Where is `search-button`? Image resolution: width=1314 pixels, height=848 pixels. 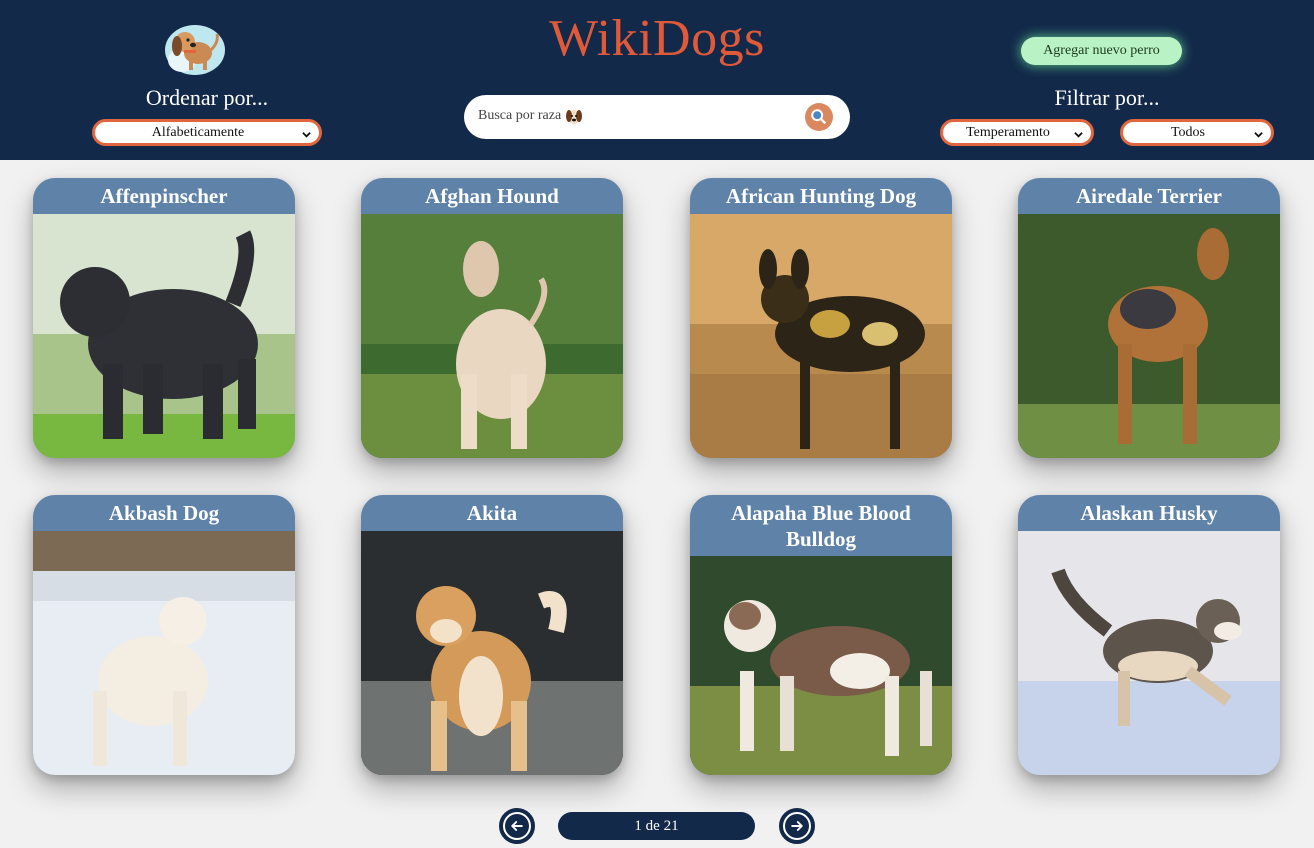 search-button is located at coordinates (819, 117).